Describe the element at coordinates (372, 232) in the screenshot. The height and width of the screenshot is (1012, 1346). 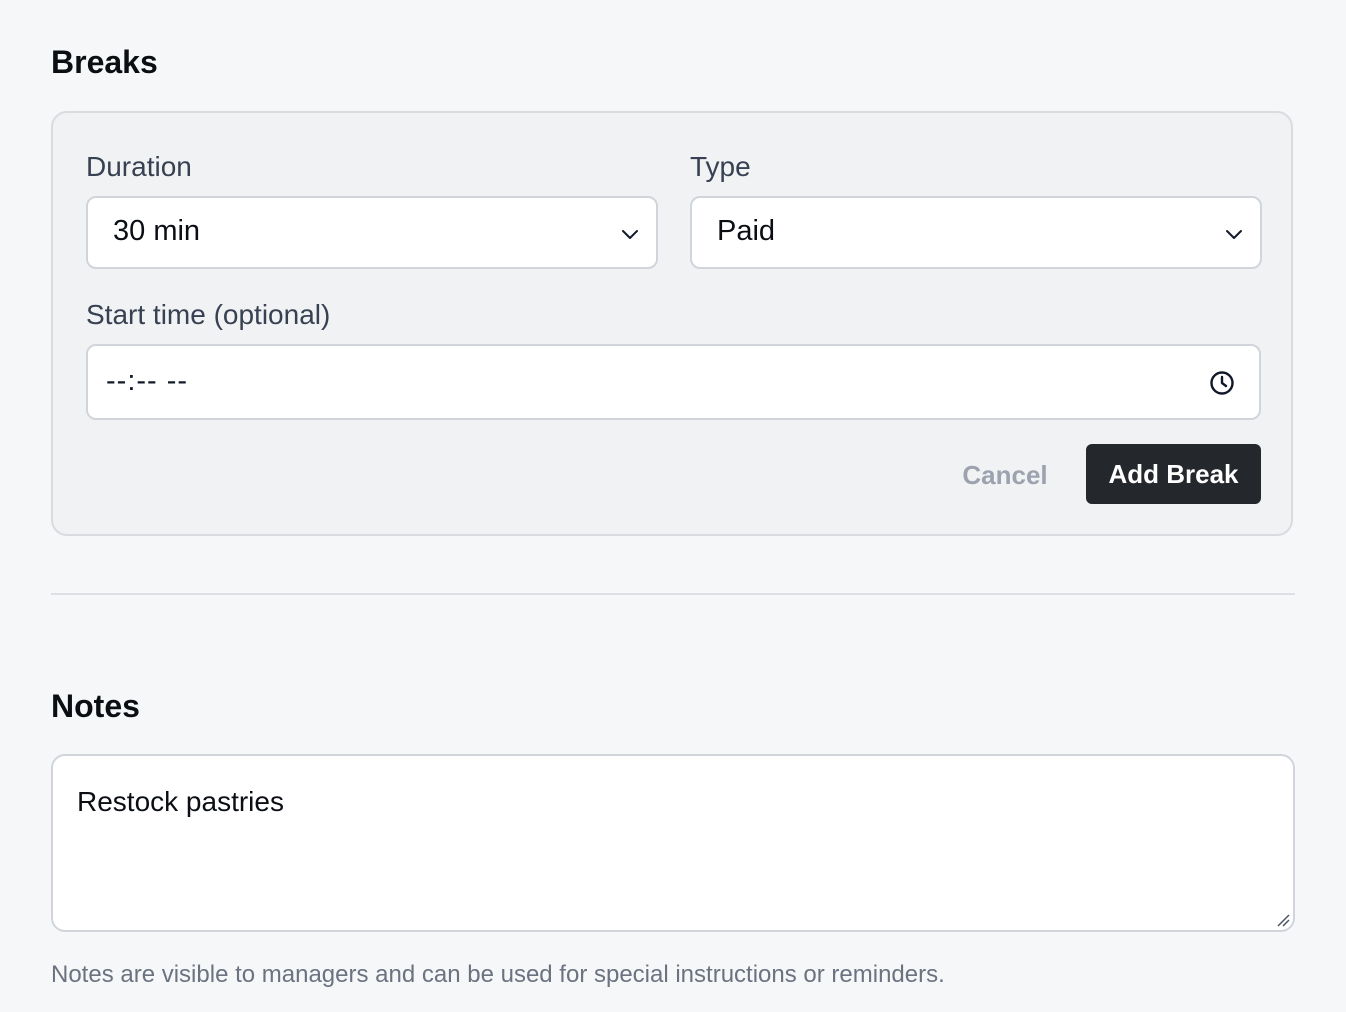
I see `duration-select: 30 min` at that location.